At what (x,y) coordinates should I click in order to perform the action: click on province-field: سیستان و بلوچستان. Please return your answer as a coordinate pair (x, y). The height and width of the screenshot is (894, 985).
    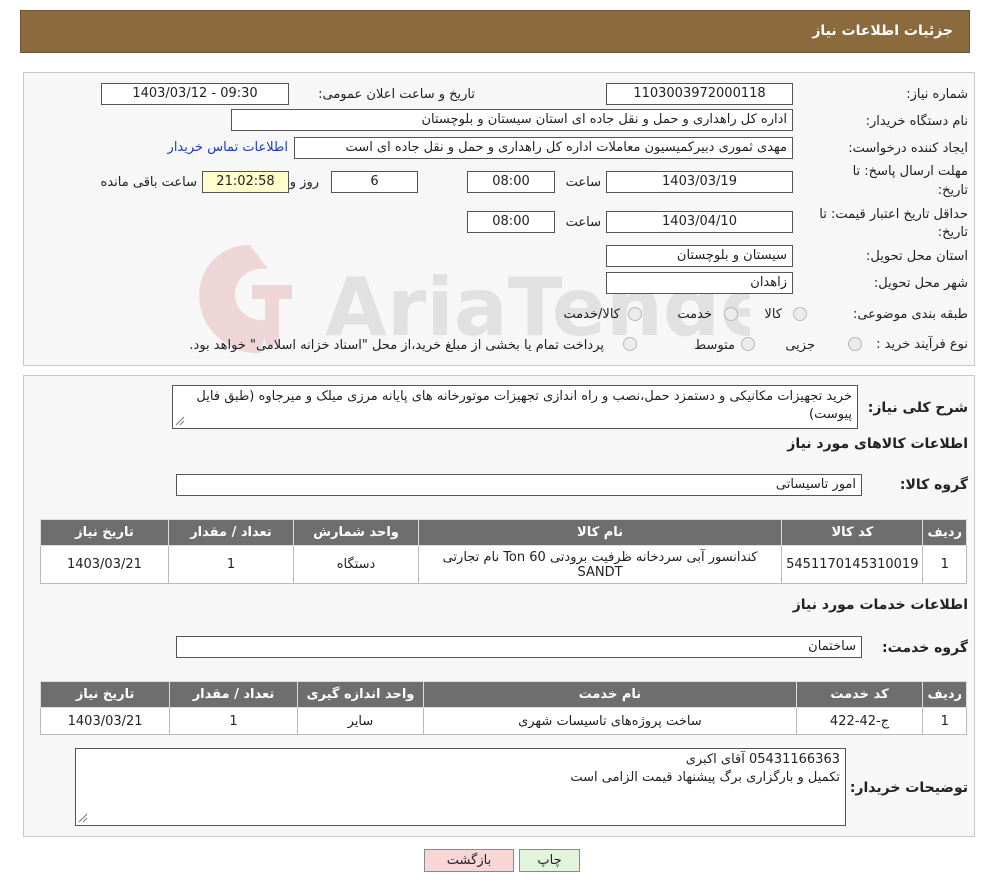
    Looking at the image, I should click on (699, 256).